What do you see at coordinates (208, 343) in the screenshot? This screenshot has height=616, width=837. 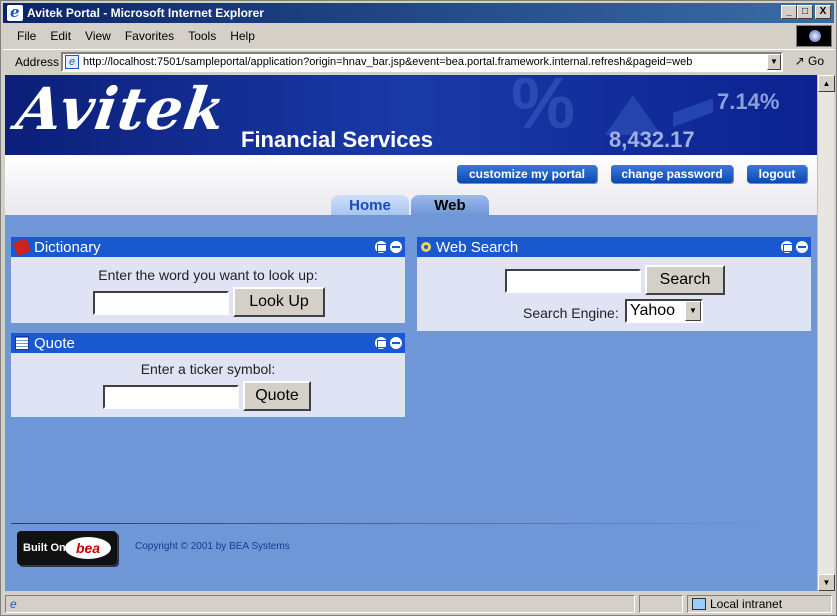 I see `quote-header: Quote` at bounding box center [208, 343].